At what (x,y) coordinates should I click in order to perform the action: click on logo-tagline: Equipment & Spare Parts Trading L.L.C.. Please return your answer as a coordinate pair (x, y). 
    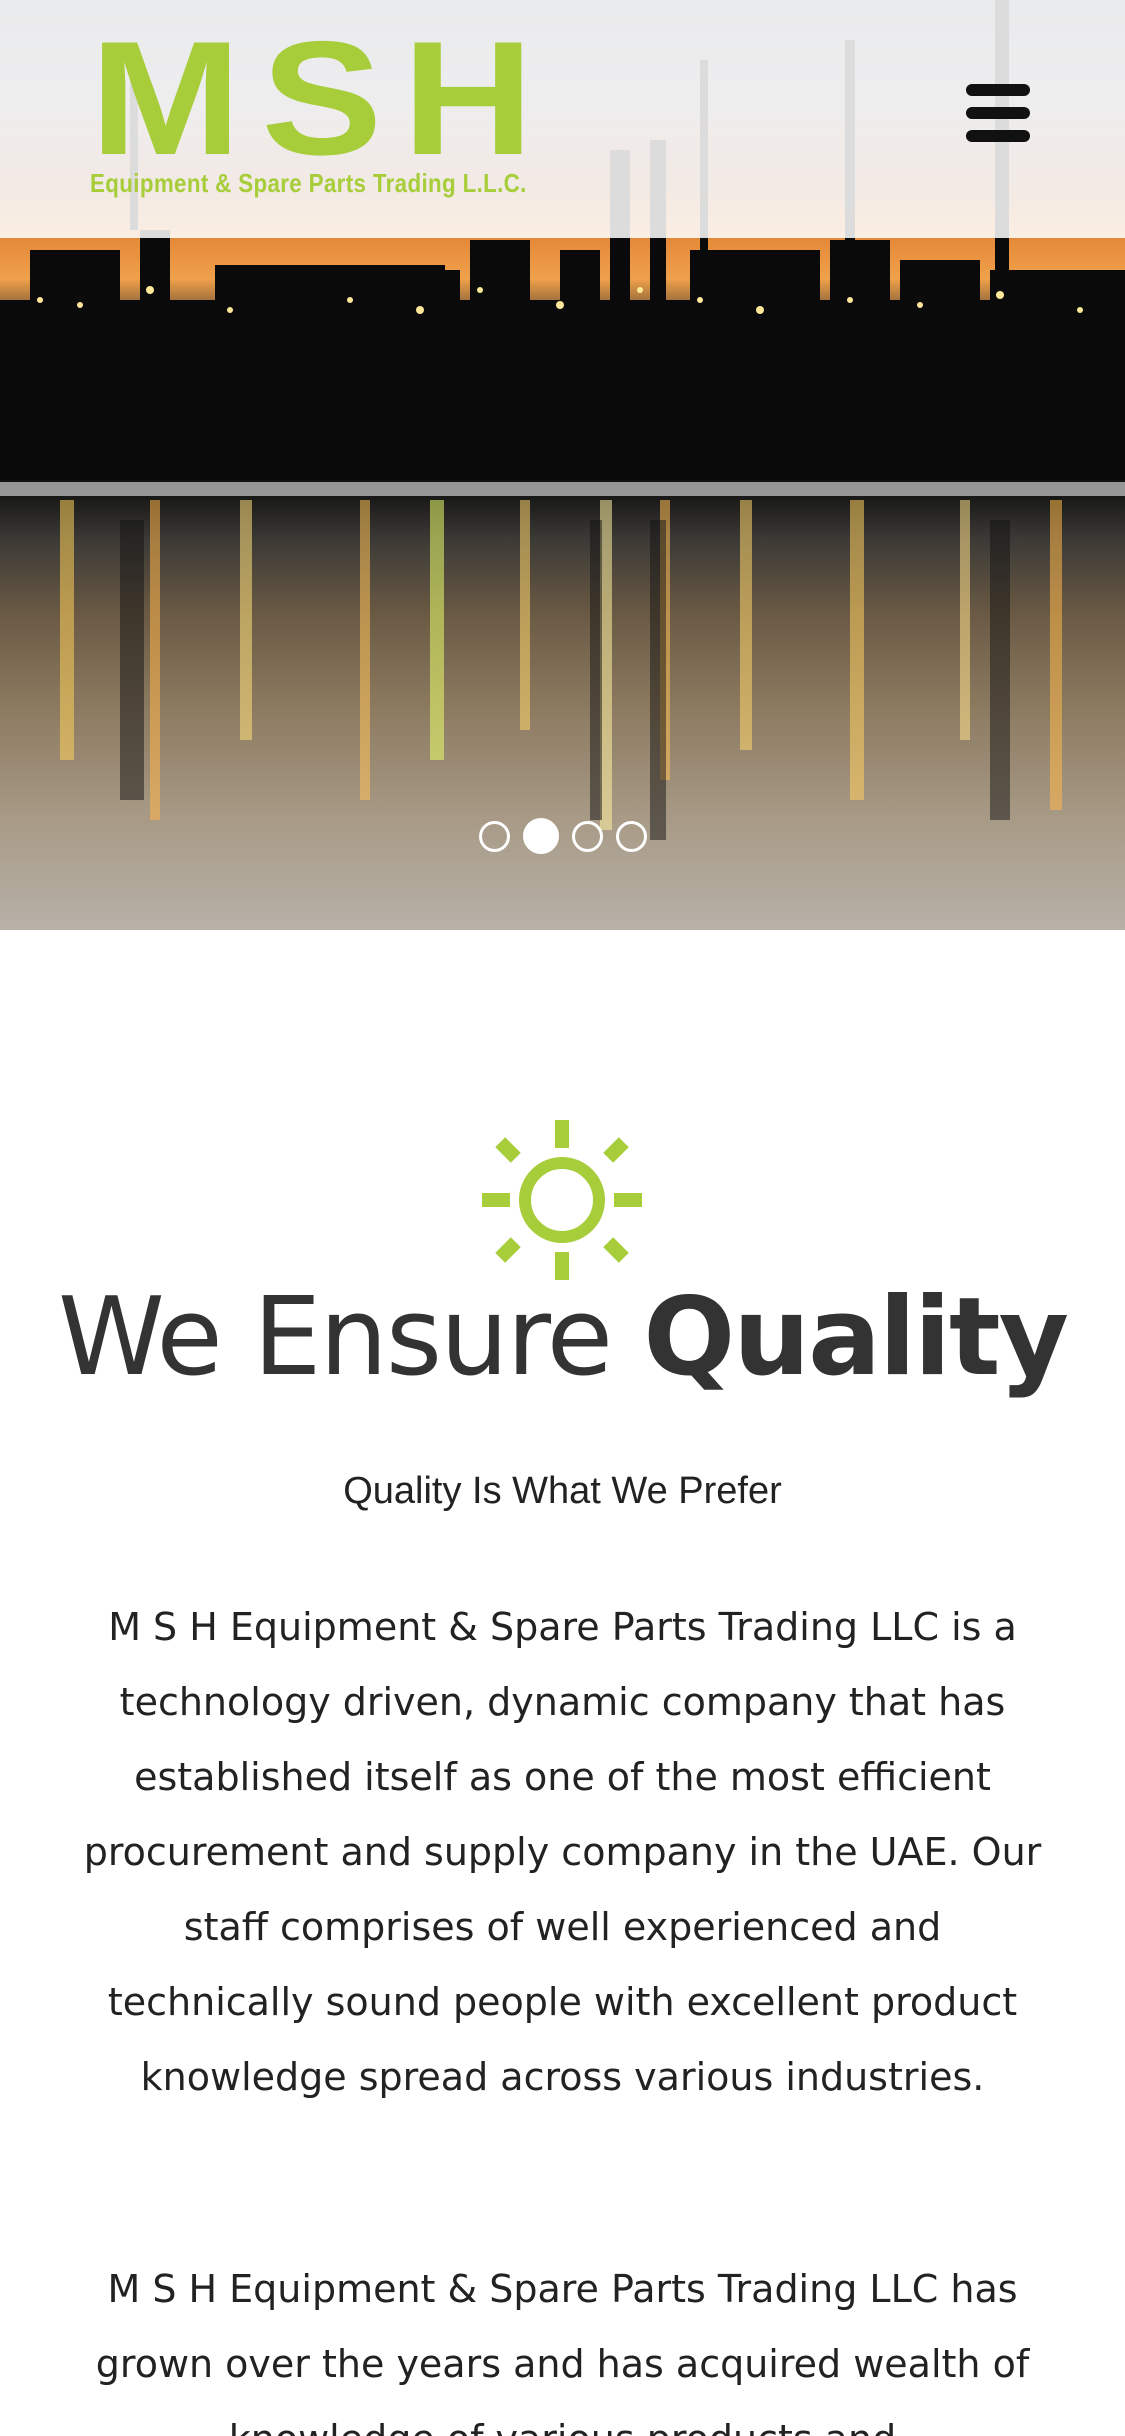
    Looking at the image, I should click on (308, 183).